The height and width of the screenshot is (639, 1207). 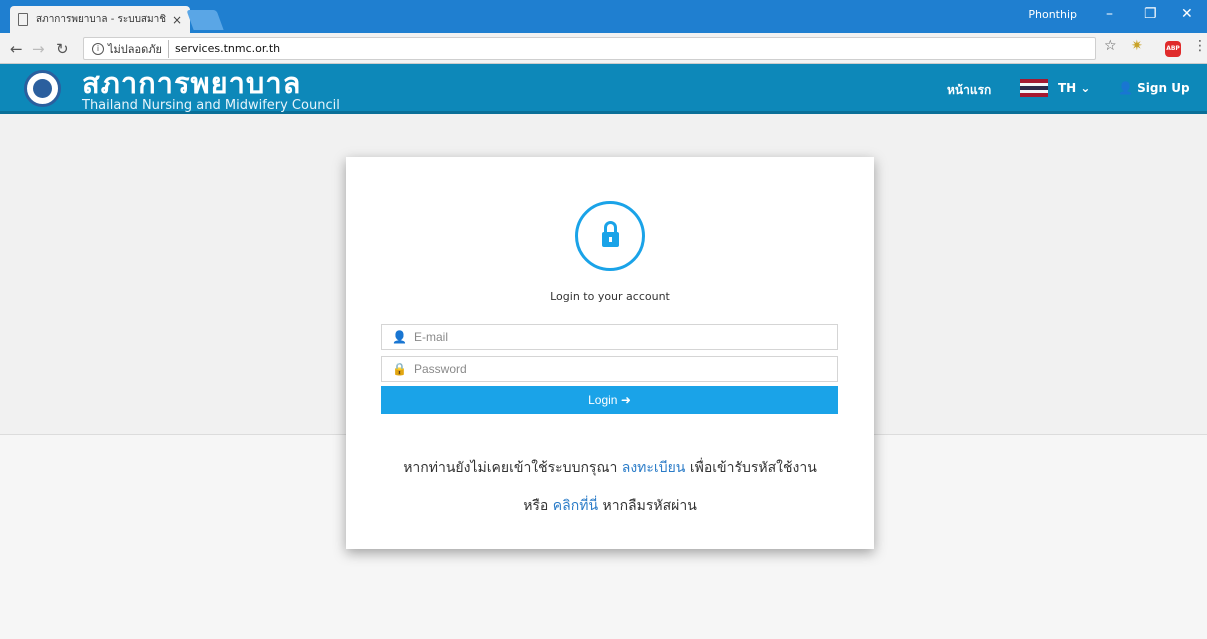 What do you see at coordinates (98, 48) in the screenshot?
I see `info-icon: i` at bounding box center [98, 48].